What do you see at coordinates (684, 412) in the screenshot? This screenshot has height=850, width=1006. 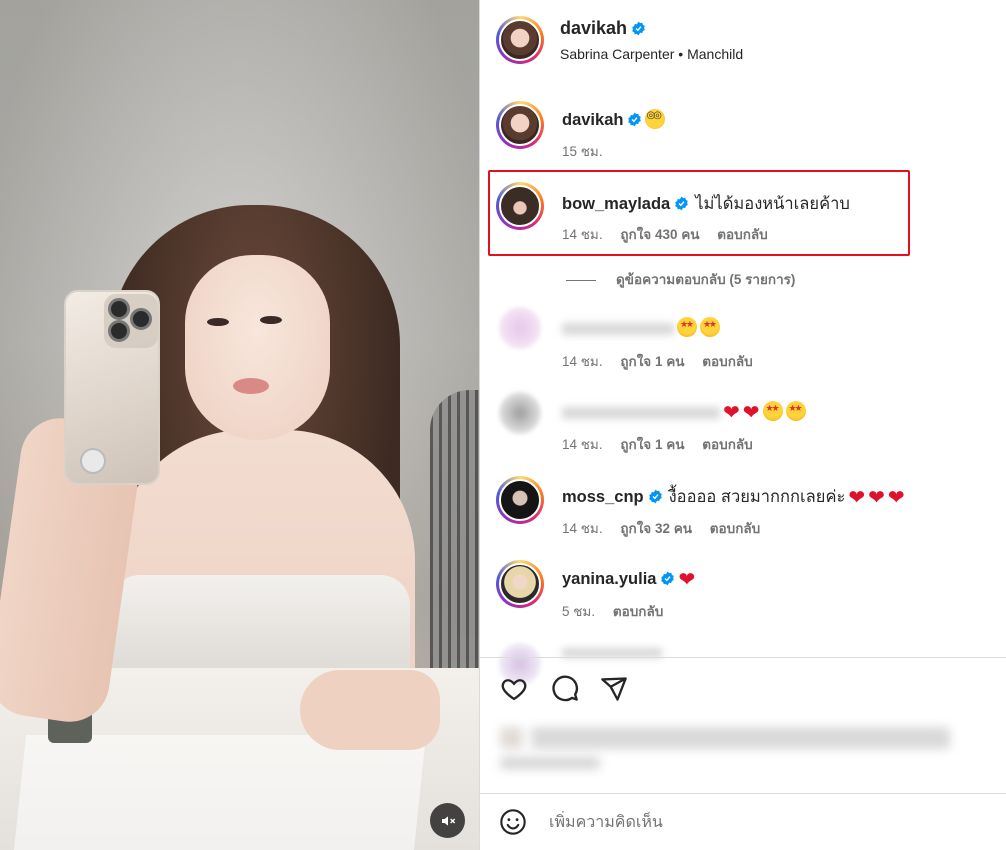 I see `comment-username: ❤ ❤` at bounding box center [684, 412].